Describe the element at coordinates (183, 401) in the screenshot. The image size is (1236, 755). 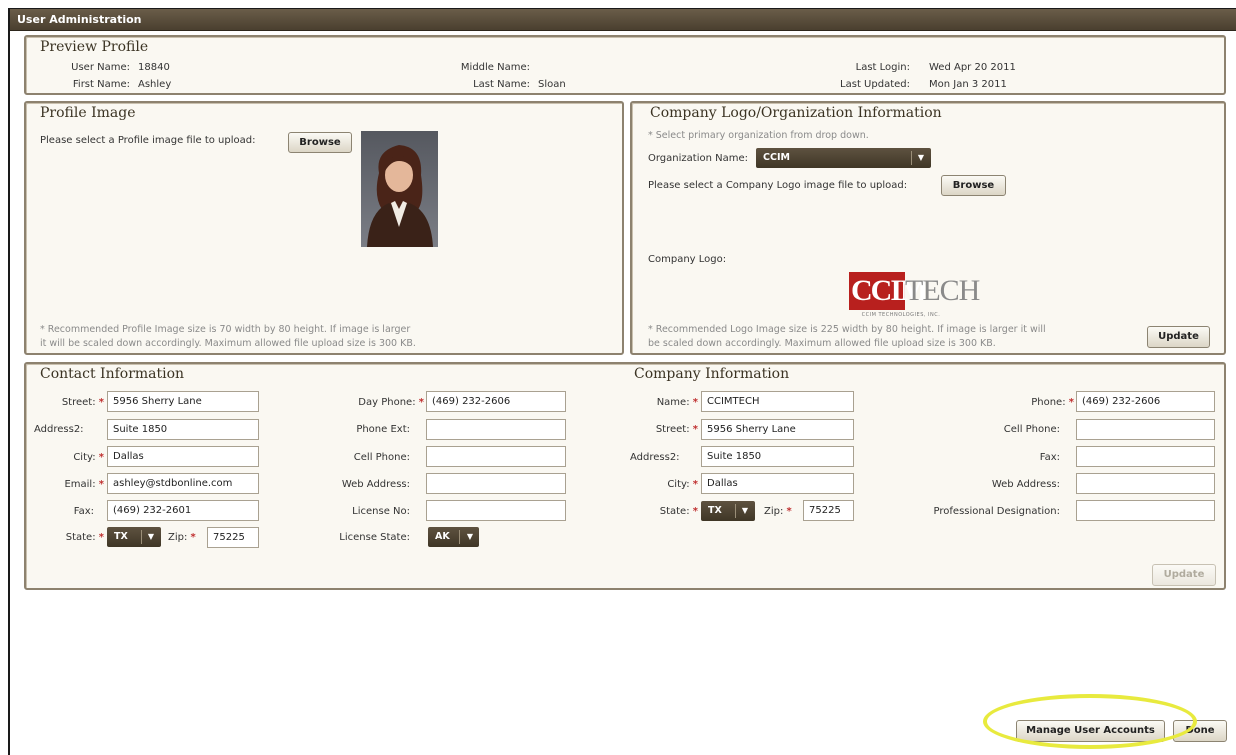
I see `contact-street-input: 5956 Sherry Lane` at that location.